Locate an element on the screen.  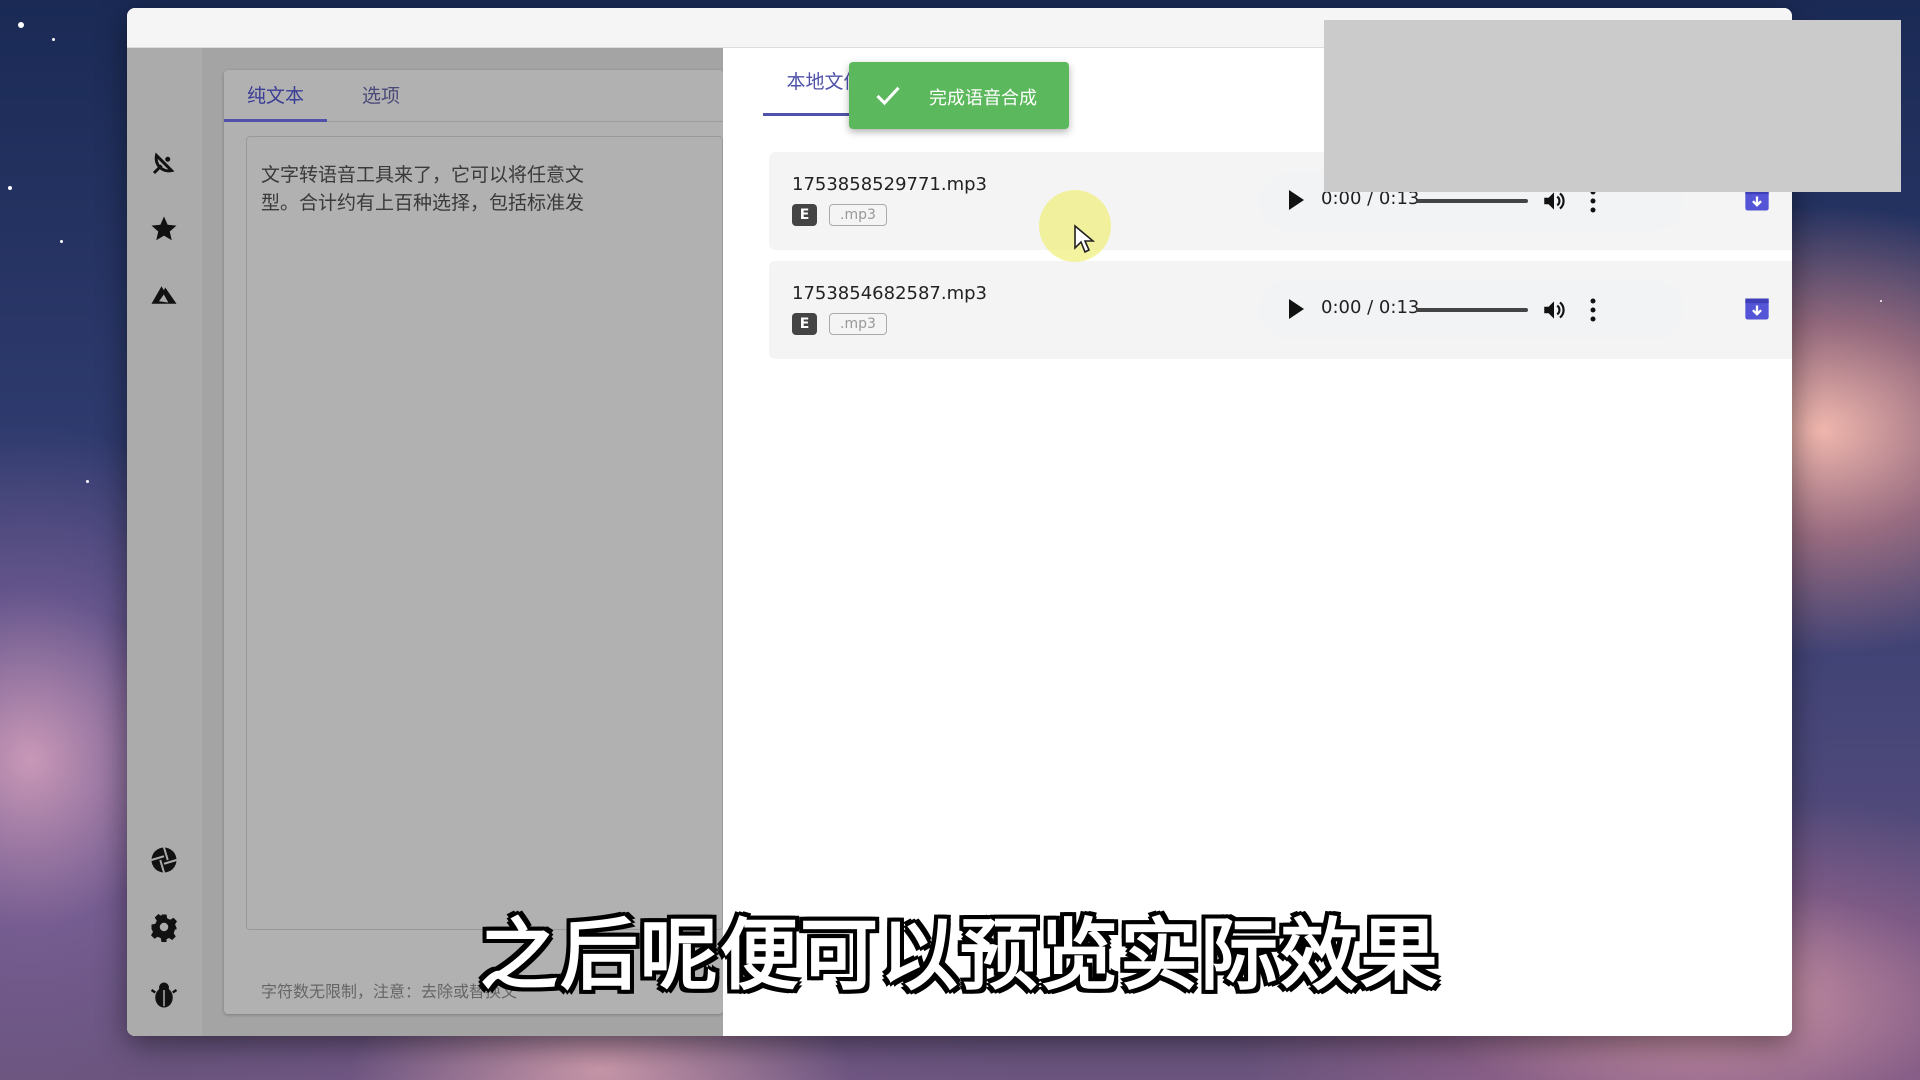
mouse-cursor-icon is located at coordinates (1084, 239).